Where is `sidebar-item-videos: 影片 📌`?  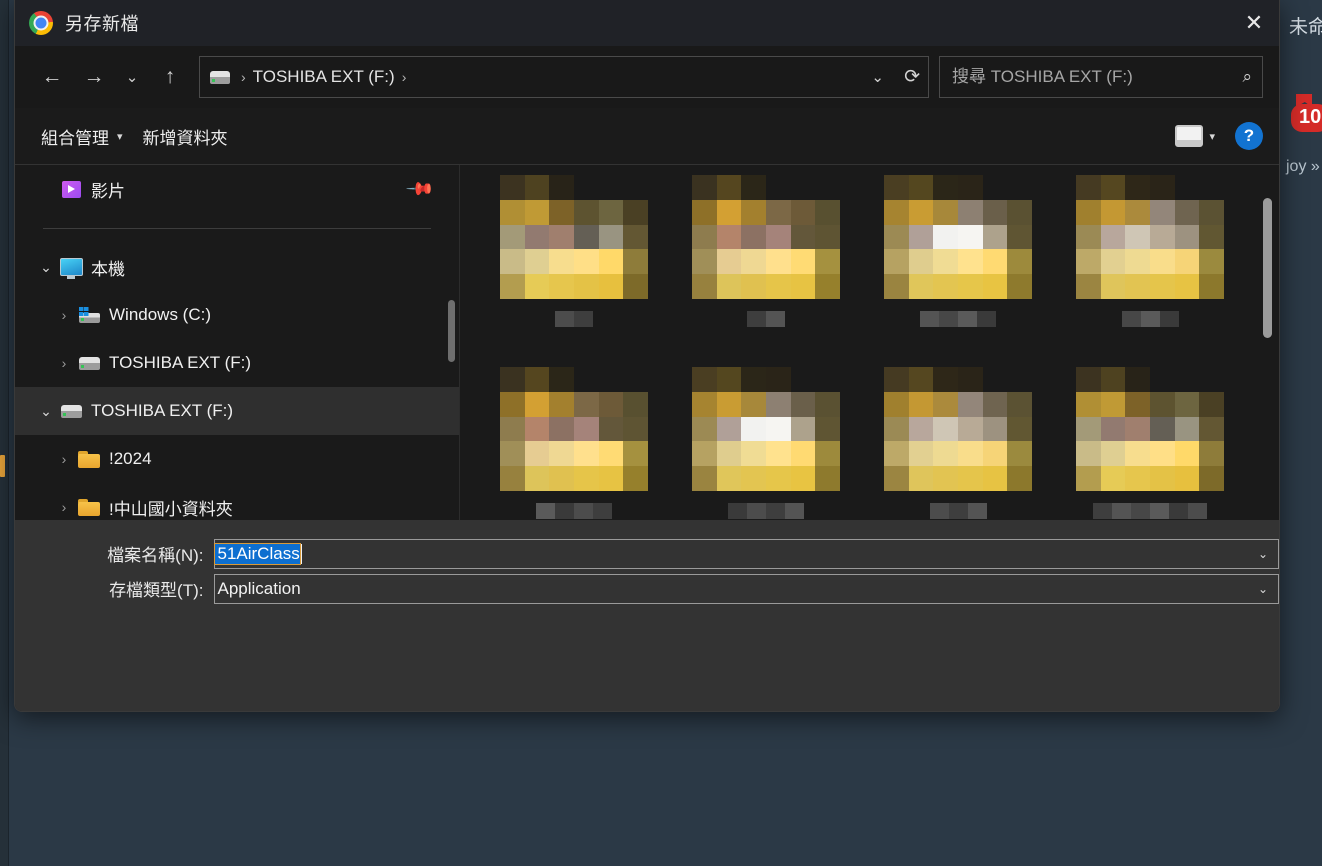
sidebar-item-videos: 影片 📌 is located at coordinates (237, 189).